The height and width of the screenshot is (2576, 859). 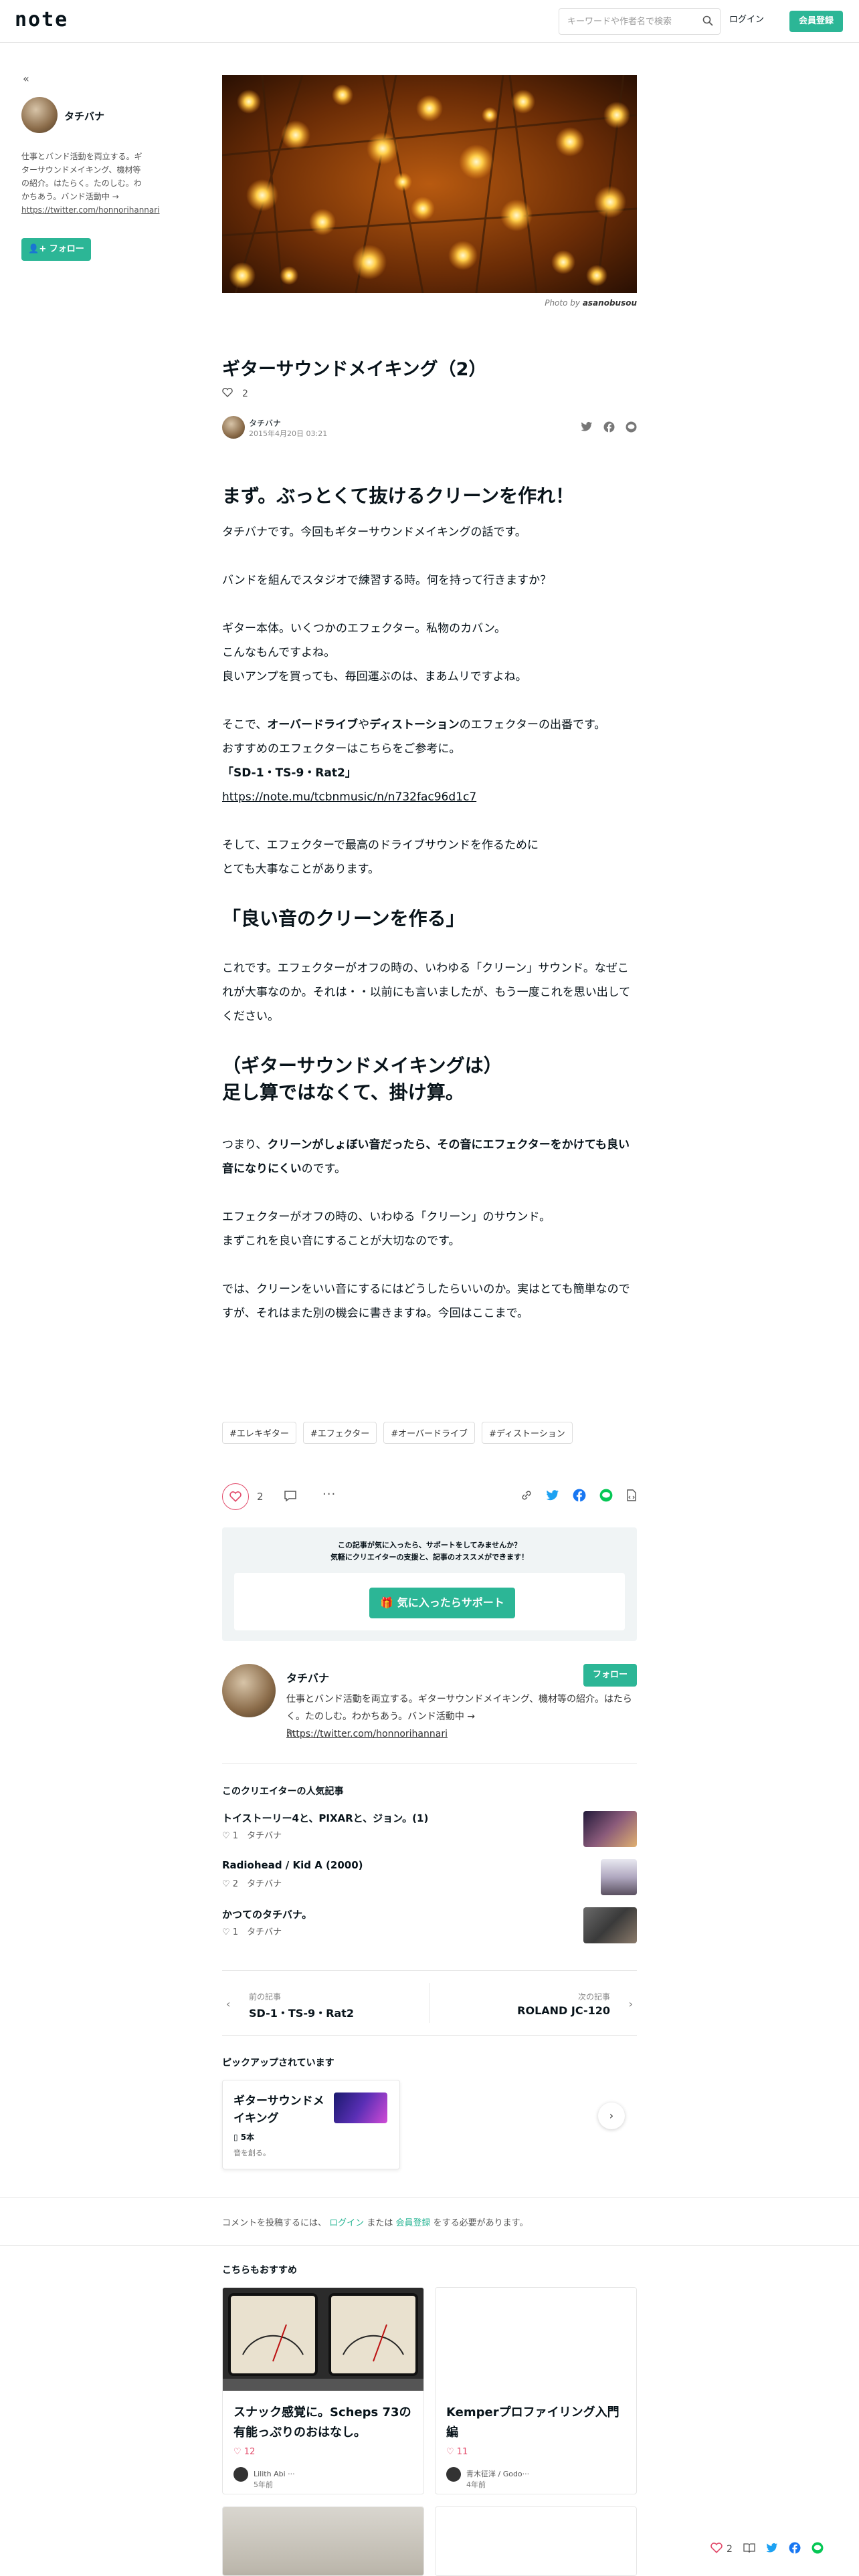 What do you see at coordinates (536, 2423) in the screenshot?
I see `recommend-card-title: Kemperプロファイリング入門編` at bounding box center [536, 2423].